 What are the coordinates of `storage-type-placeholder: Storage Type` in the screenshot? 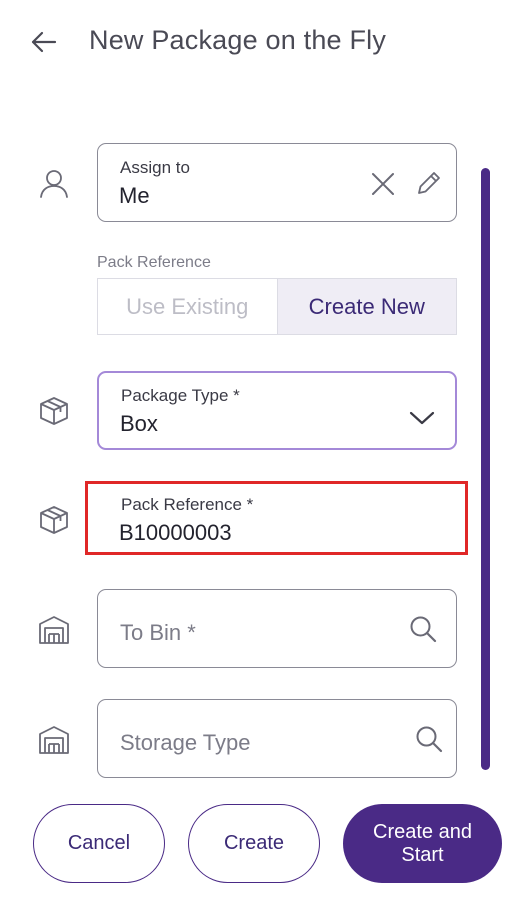 It's located at (185, 742).